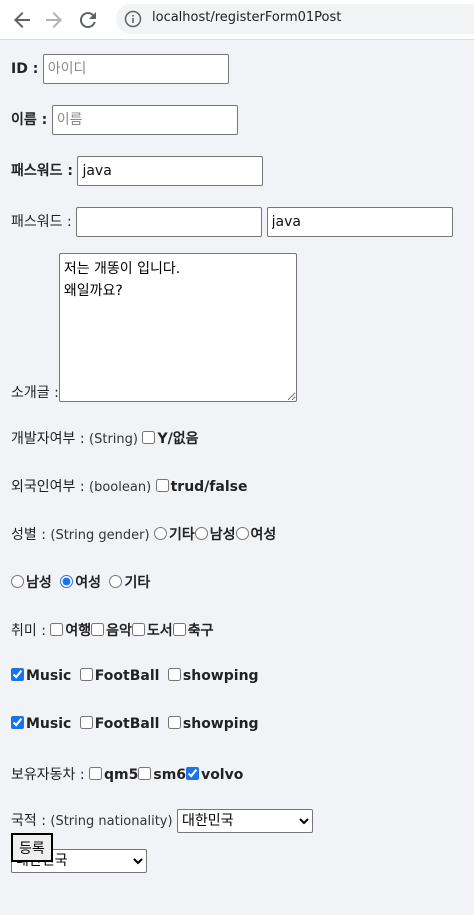 This screenshot has height=915, width=474. Describe the element at coordinates (201, 533) in the screenshot. I see `gender-radio-male` at that location.